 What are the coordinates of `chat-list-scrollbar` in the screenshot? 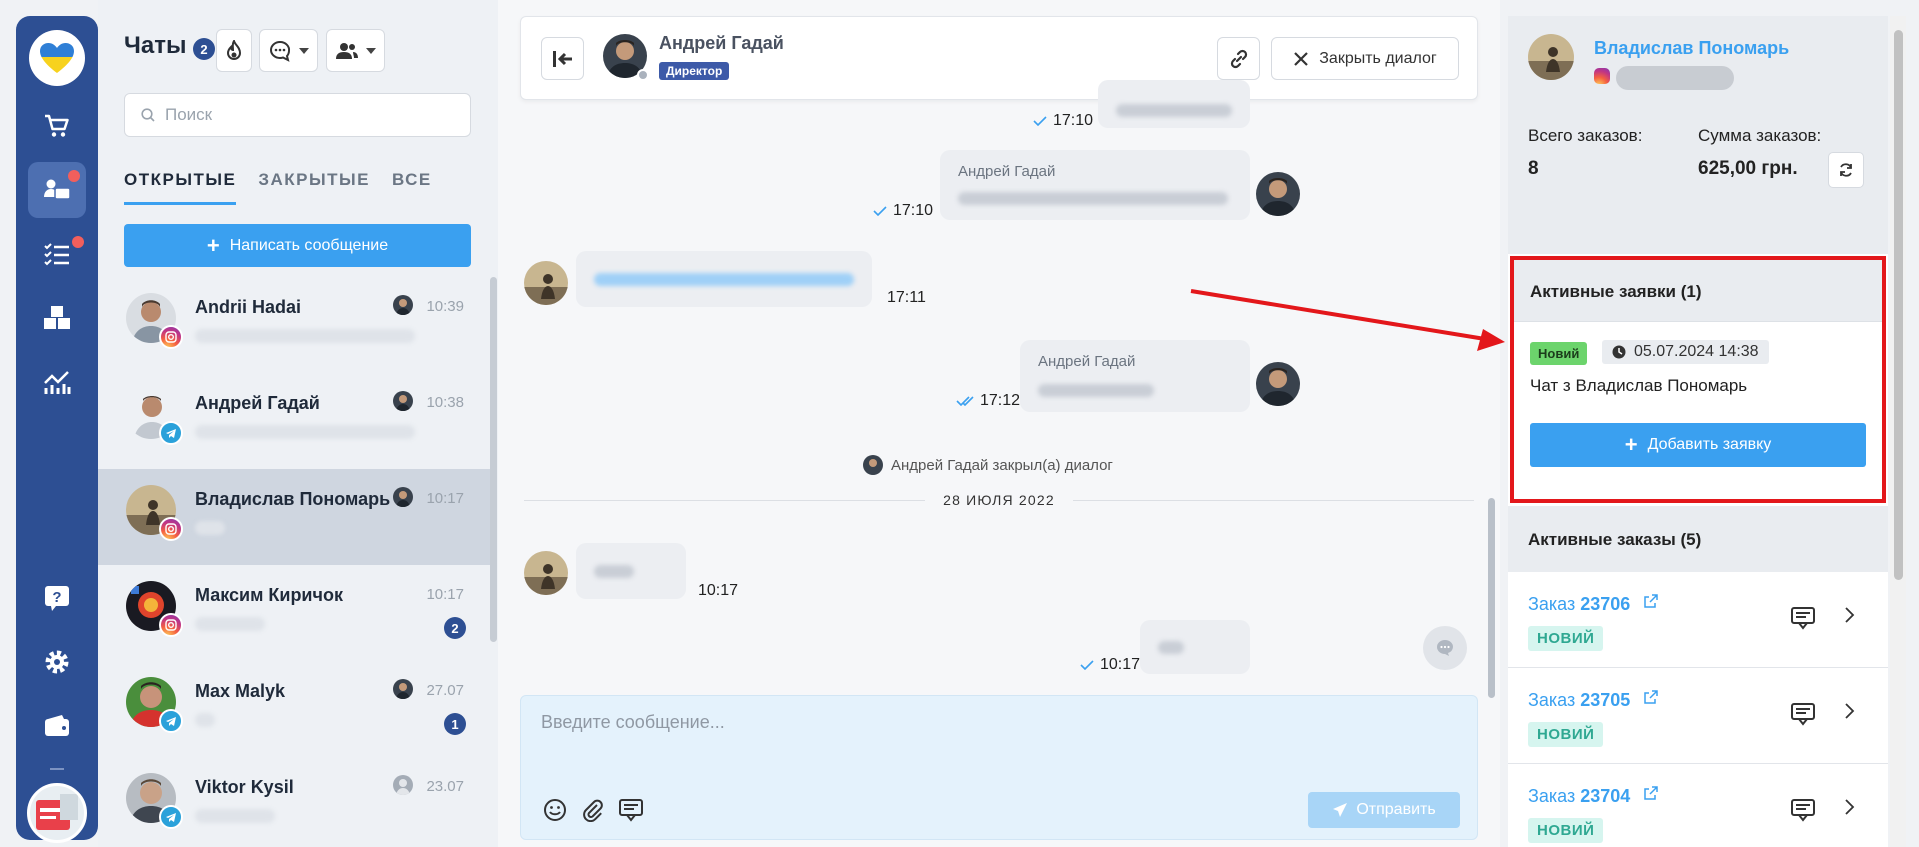 It's located at (493, 459).